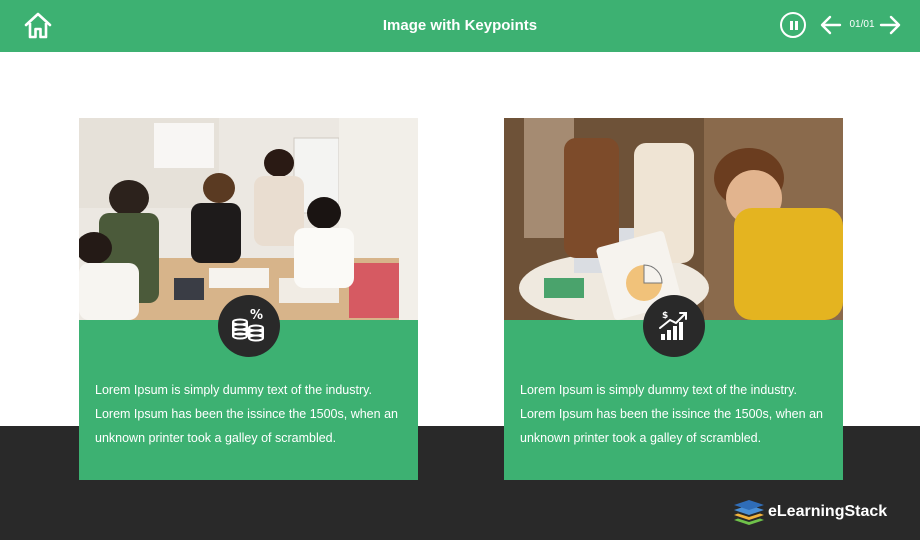 This screenshot has height=540, width=920. I want to click on arrow-left-icon, so click(831, 25).